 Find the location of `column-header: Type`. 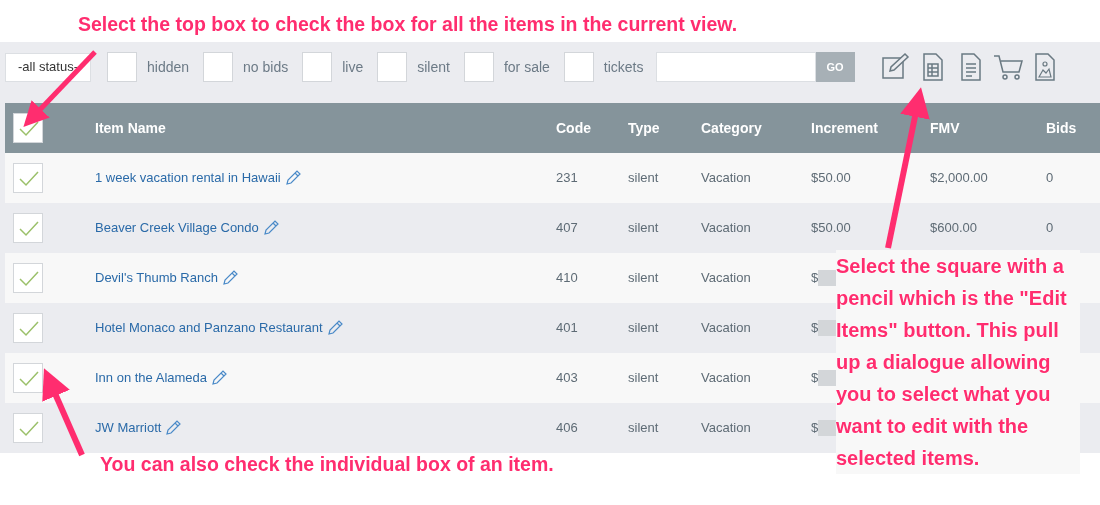

column-header: Type is located at coordinates (644, 128).